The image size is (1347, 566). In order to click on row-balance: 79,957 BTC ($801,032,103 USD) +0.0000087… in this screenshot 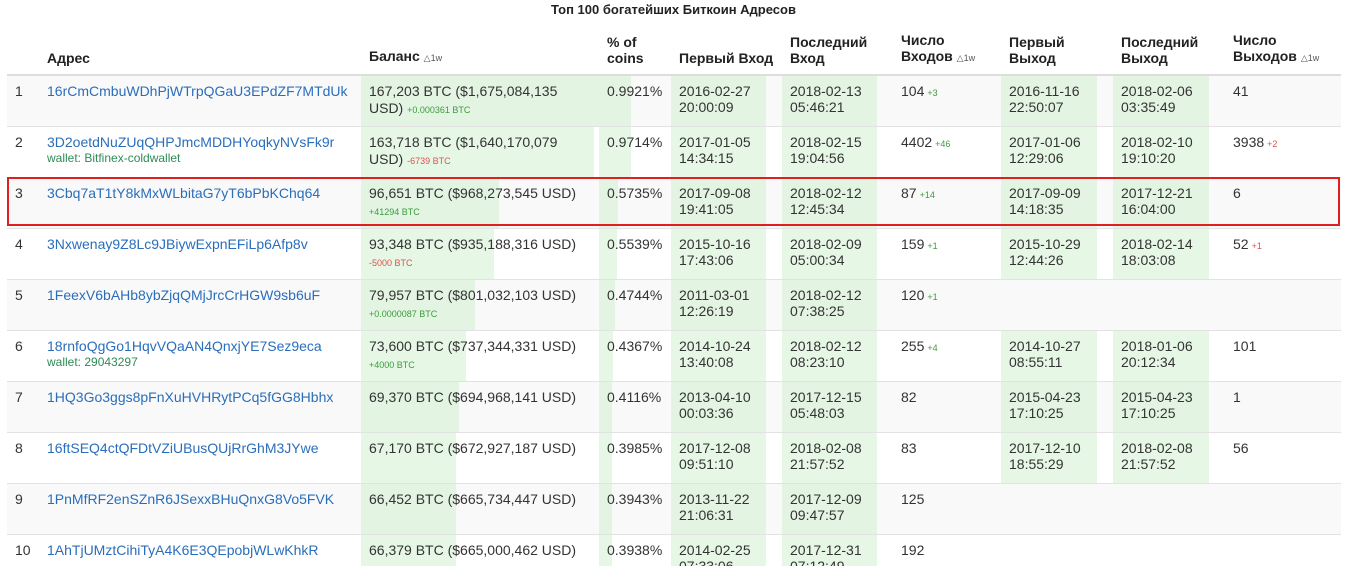, I will do `click(480, 304)`.